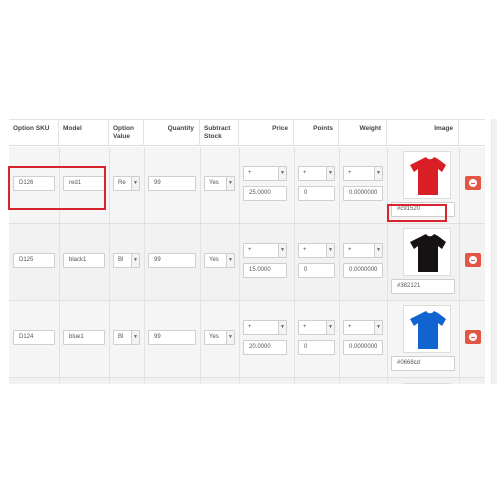  Describe the element at coordinates (34, 260) in the screenshot. I see `option-sku-input: D125` at that location.